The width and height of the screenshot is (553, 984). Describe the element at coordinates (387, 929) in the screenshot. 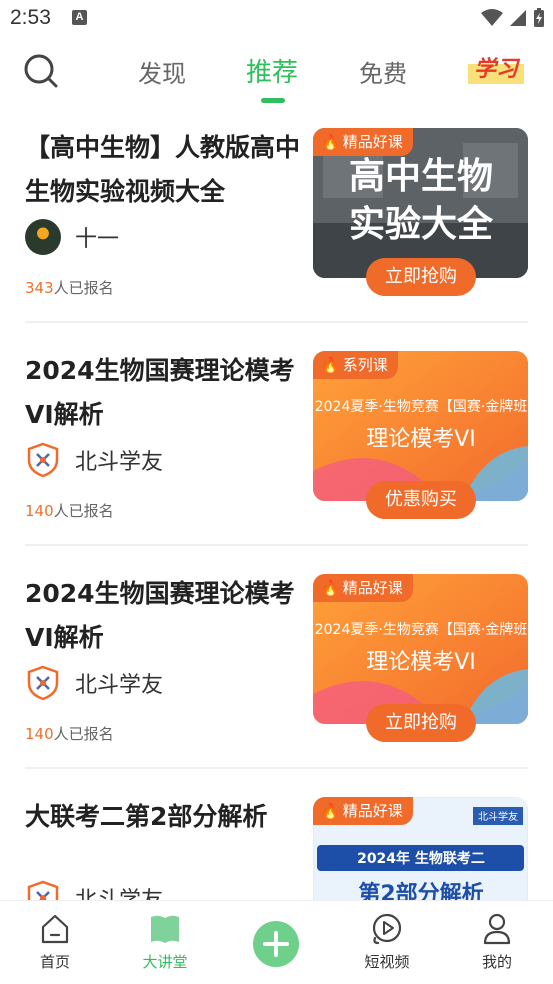

I see `play-circle-icon` at that location.